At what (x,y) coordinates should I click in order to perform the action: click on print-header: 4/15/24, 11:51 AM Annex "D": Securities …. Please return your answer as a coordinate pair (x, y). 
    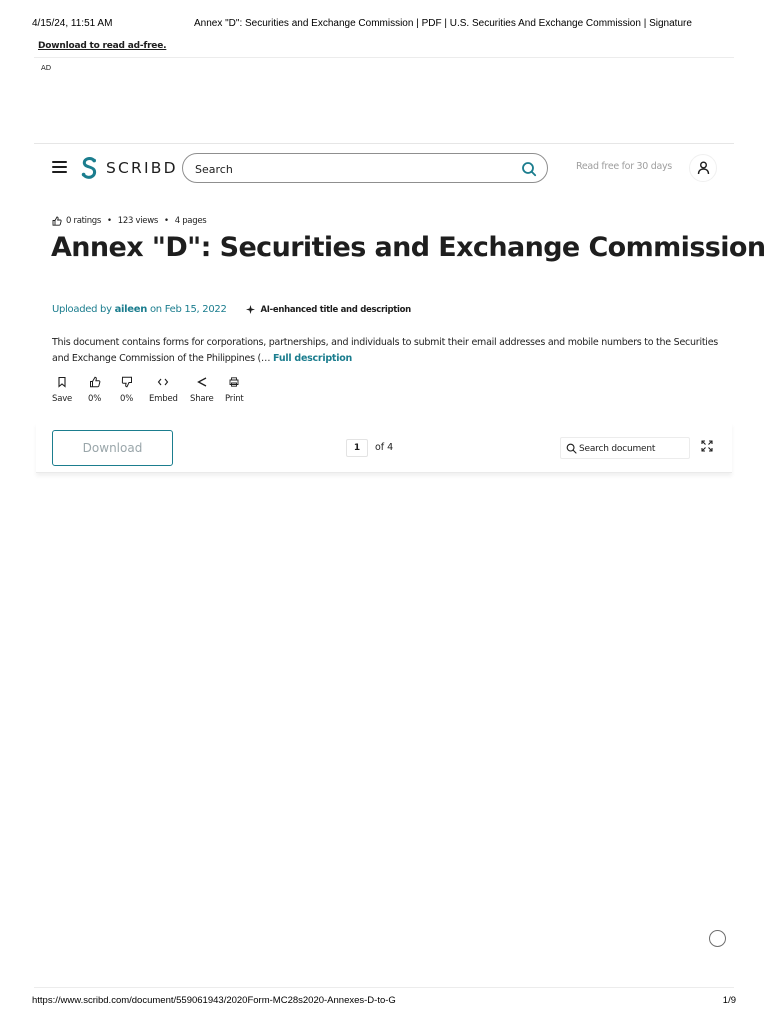
    Looking at the image, I should click on (384, 25).